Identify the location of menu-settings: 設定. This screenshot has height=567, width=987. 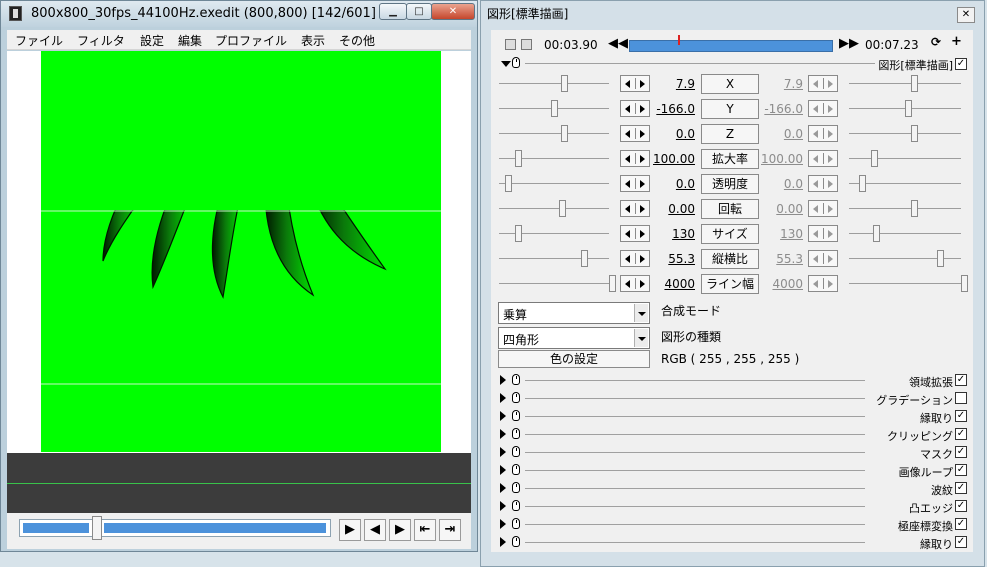
(152, 40).